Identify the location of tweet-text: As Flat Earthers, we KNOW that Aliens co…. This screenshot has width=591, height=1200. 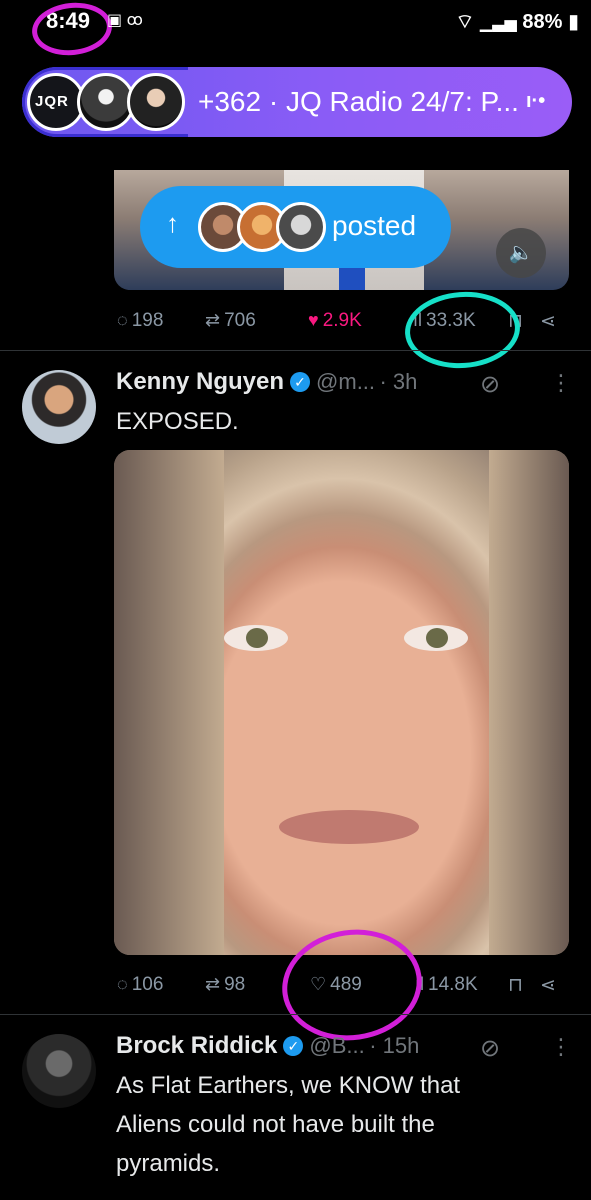
(288, 1124).